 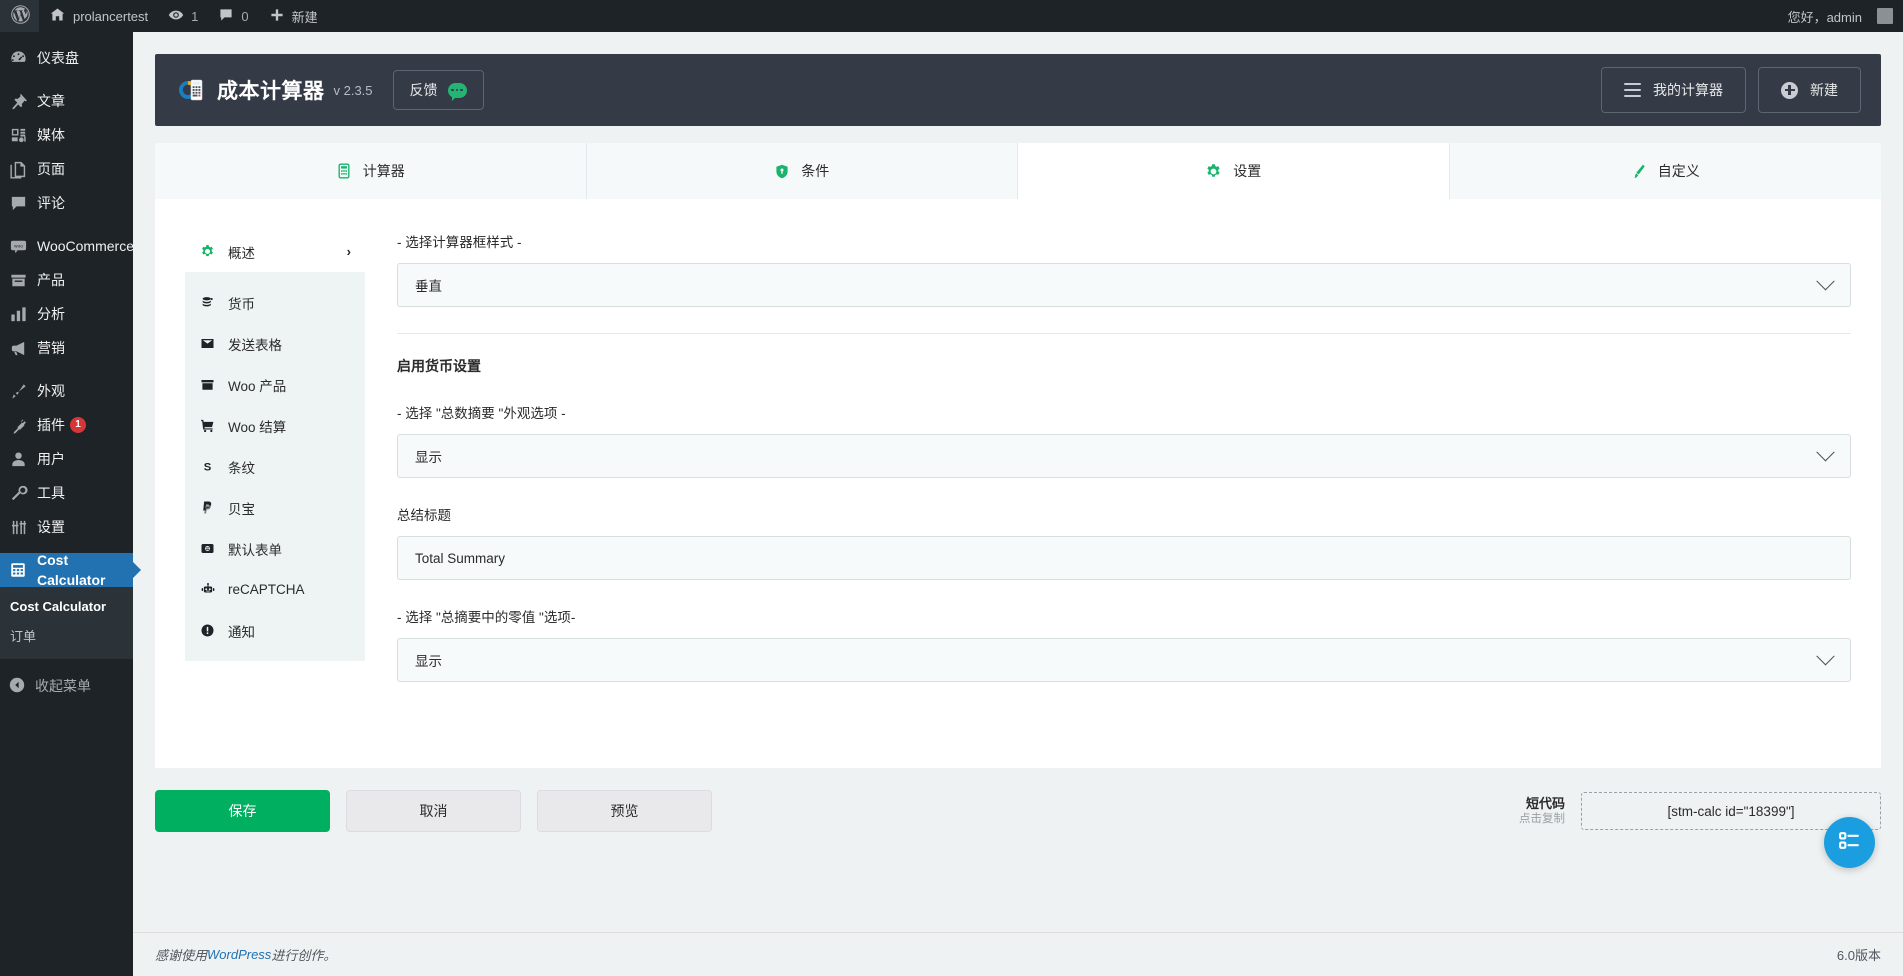 I want to click on settings-nav-label: Woo 结算, so click(x=257, y=427).